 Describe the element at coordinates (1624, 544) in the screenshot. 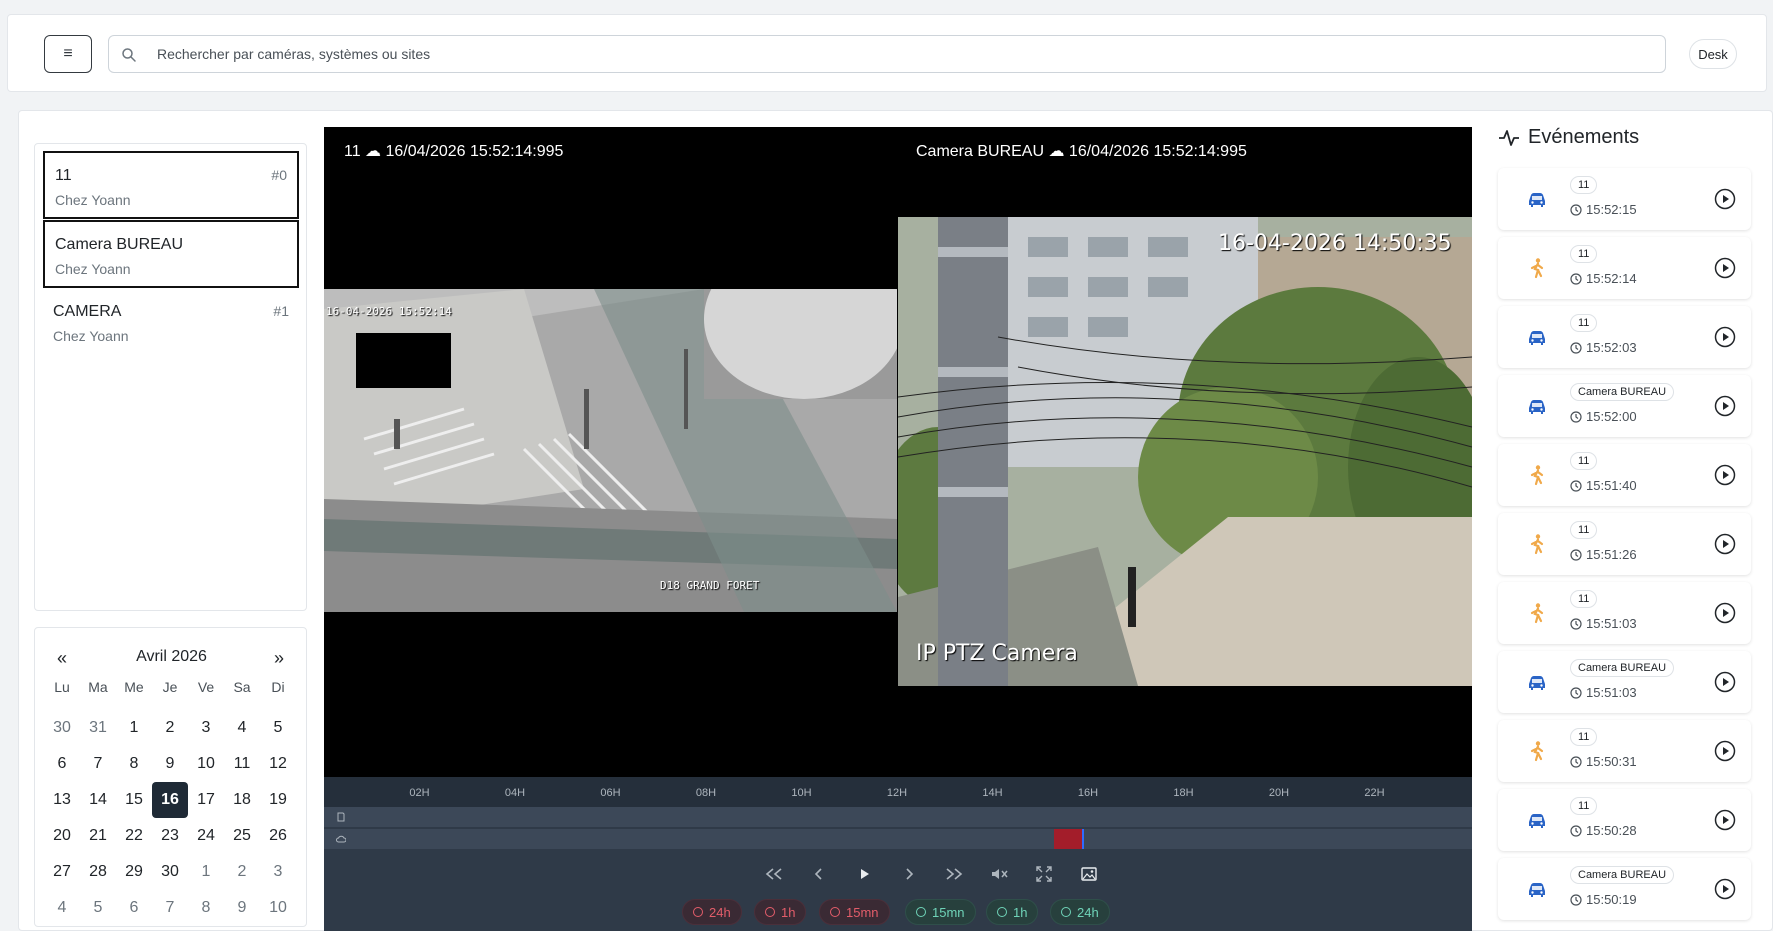

I see `event-card: 11 15:51:26` at that location.